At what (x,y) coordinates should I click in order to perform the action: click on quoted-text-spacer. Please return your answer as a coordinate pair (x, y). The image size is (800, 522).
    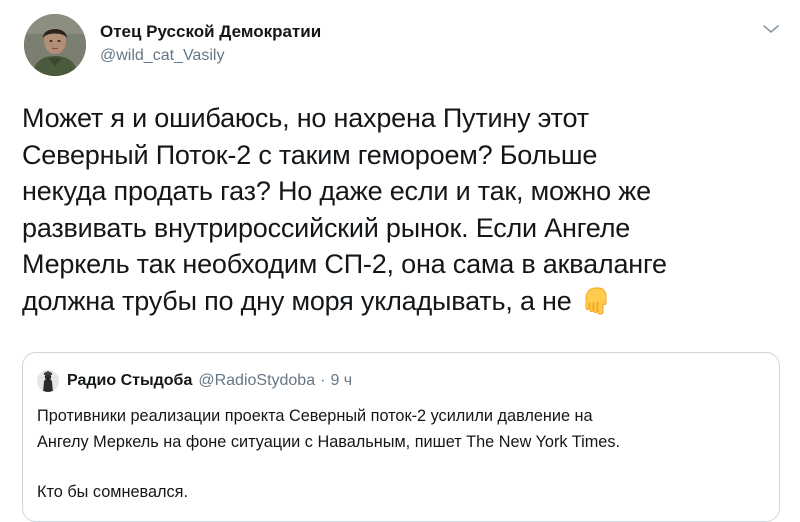
    Looking at the image, I should click on (402, 467).